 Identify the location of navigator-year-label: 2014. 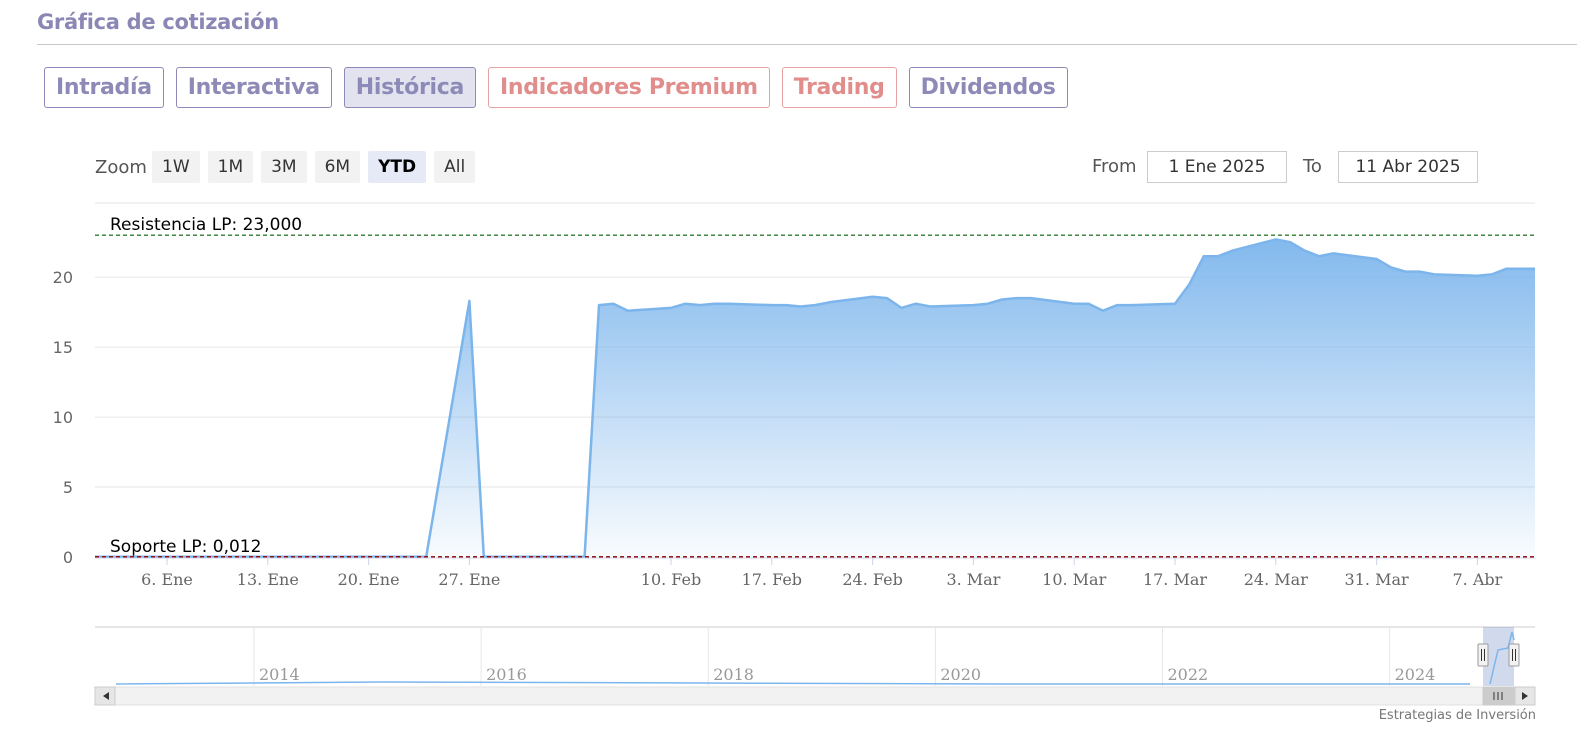
(279, 674).